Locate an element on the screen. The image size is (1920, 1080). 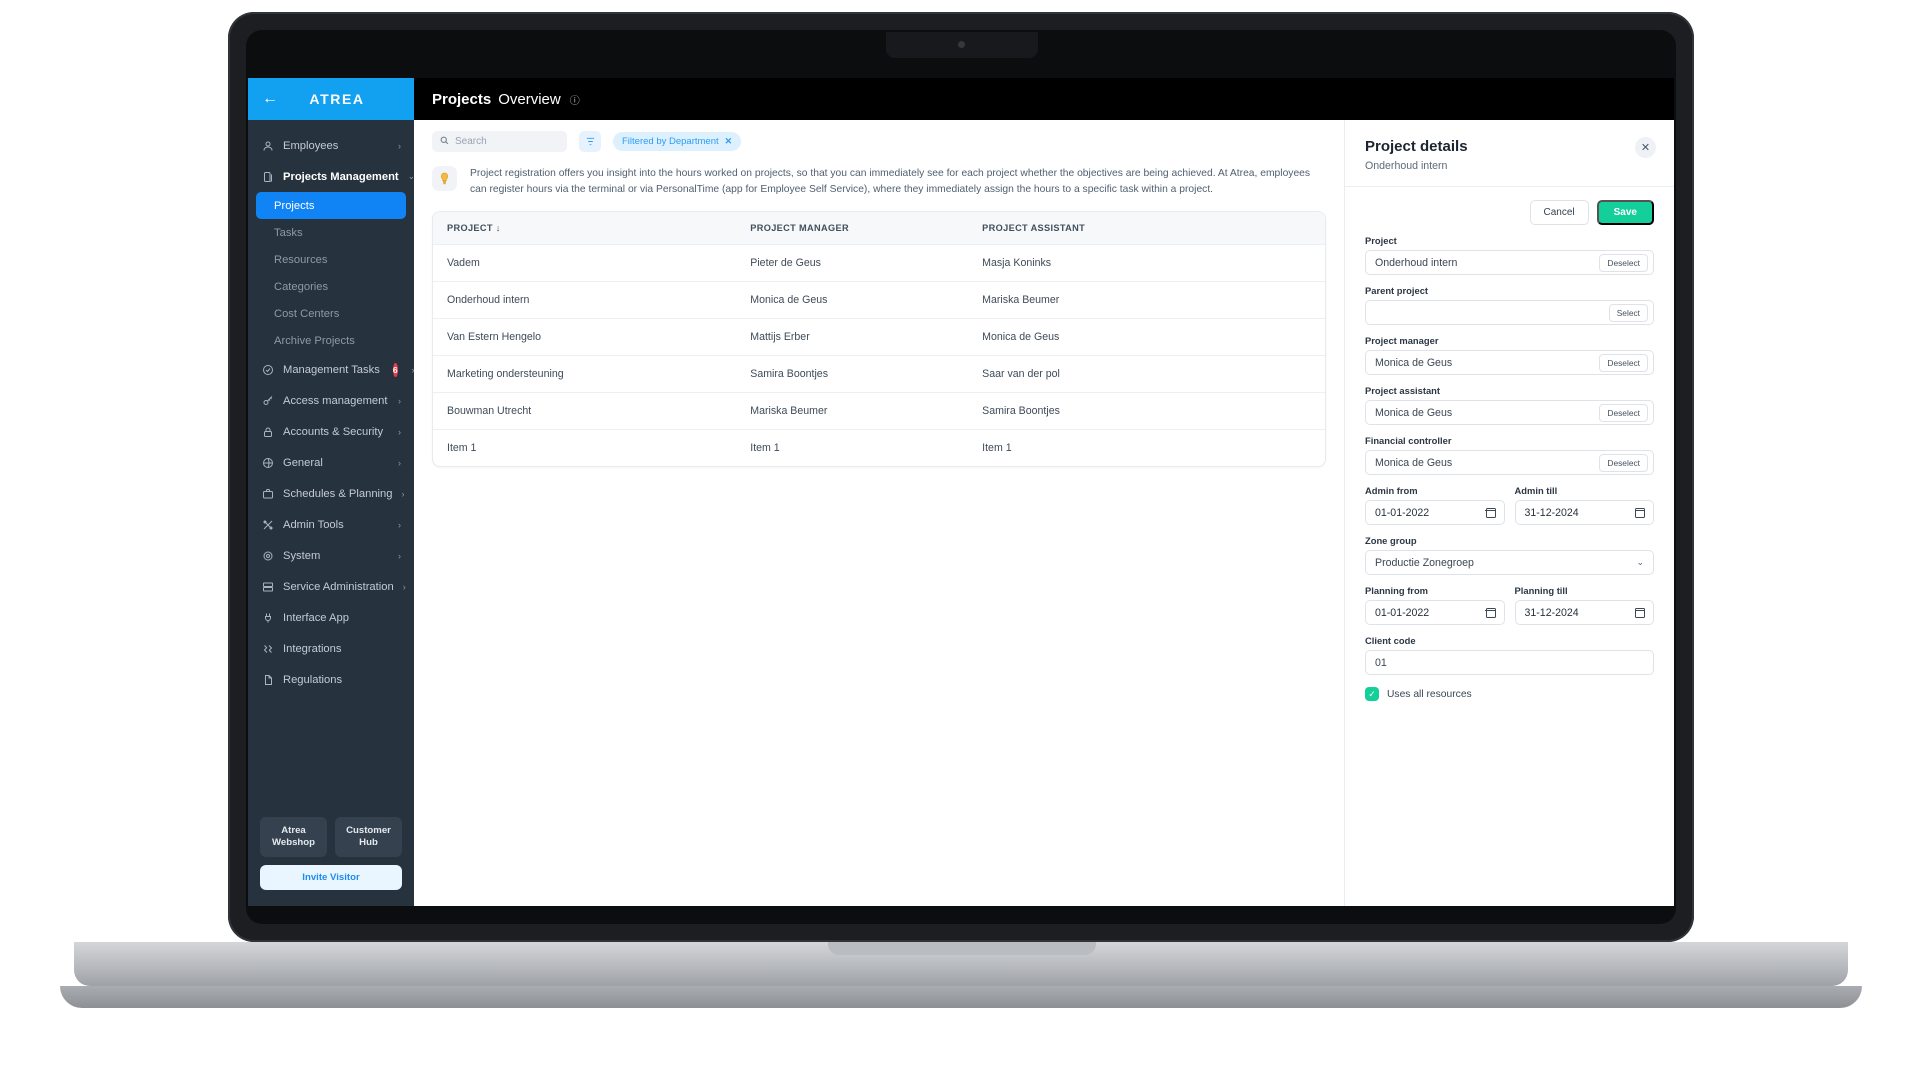
cell-project: Onderhoud intern is located at coordinates (585, 300).